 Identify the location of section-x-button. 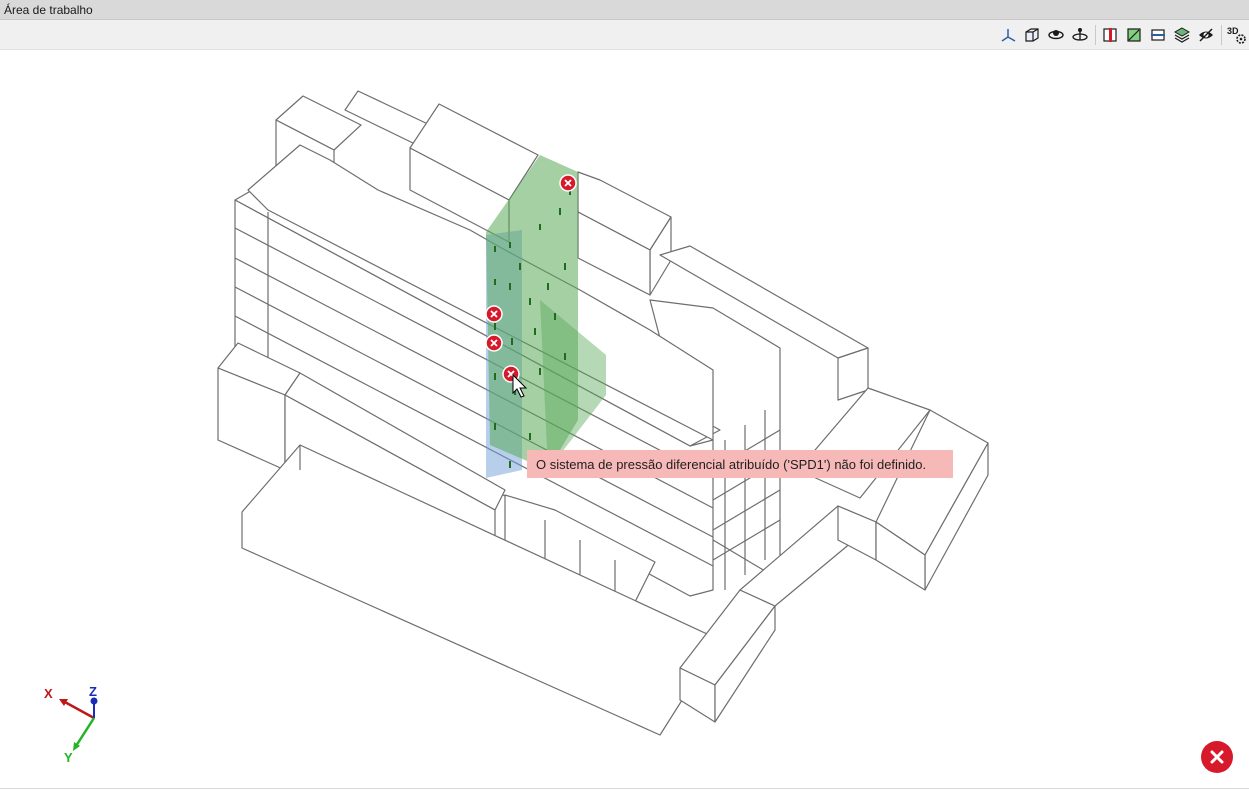
(1110, 35).